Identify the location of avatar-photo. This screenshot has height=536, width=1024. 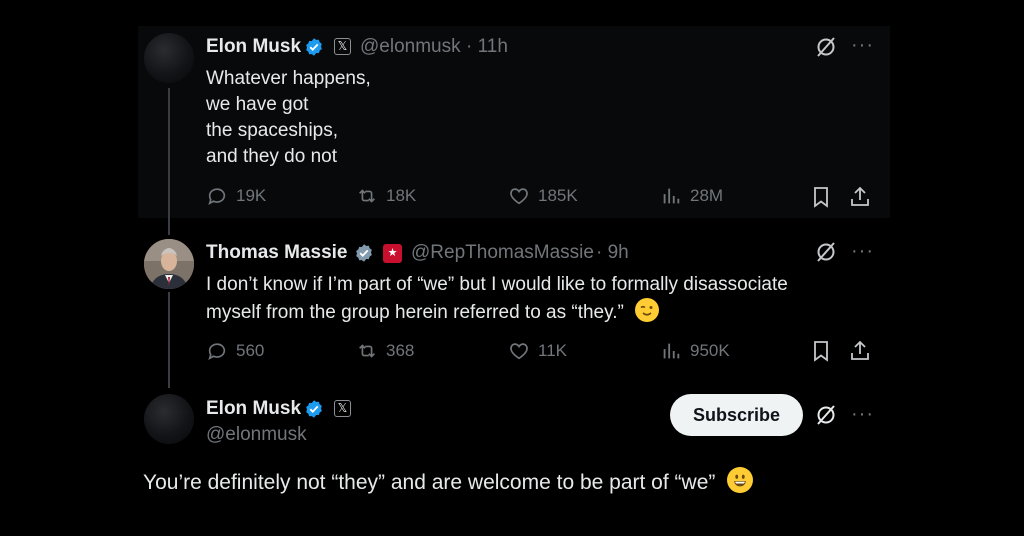
(169, 264).